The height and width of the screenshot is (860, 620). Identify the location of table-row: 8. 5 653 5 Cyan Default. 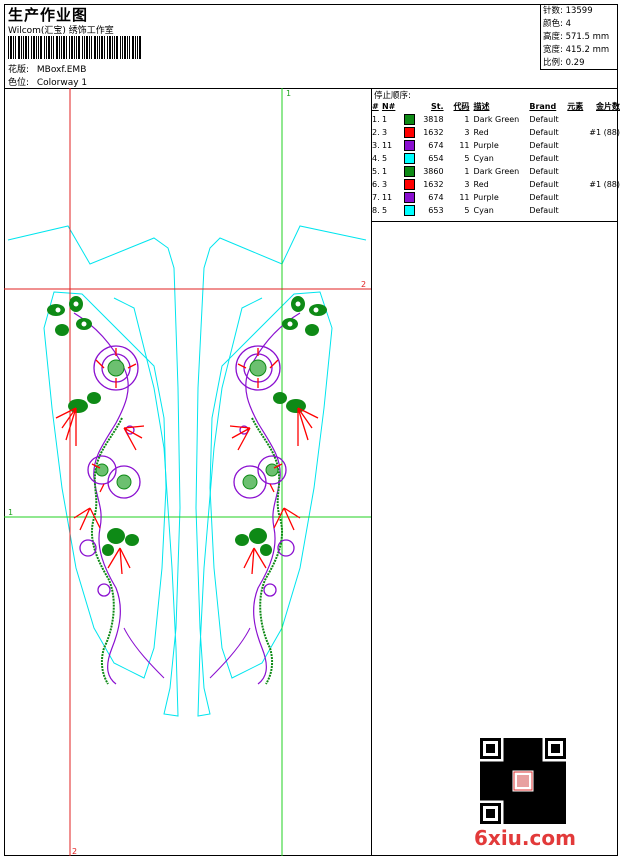
(496, 210).